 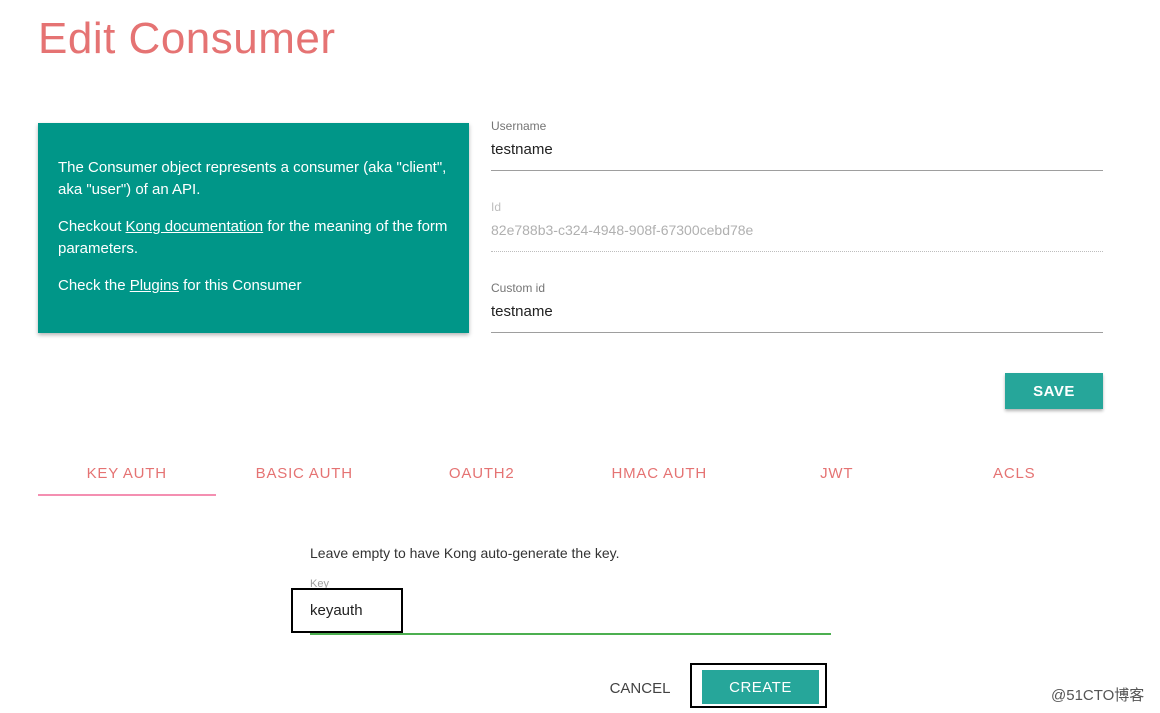 What do you see at coordinates (522, 149) in the screenshot?
I see `username-value: testname` at bounding box center [522, 149].